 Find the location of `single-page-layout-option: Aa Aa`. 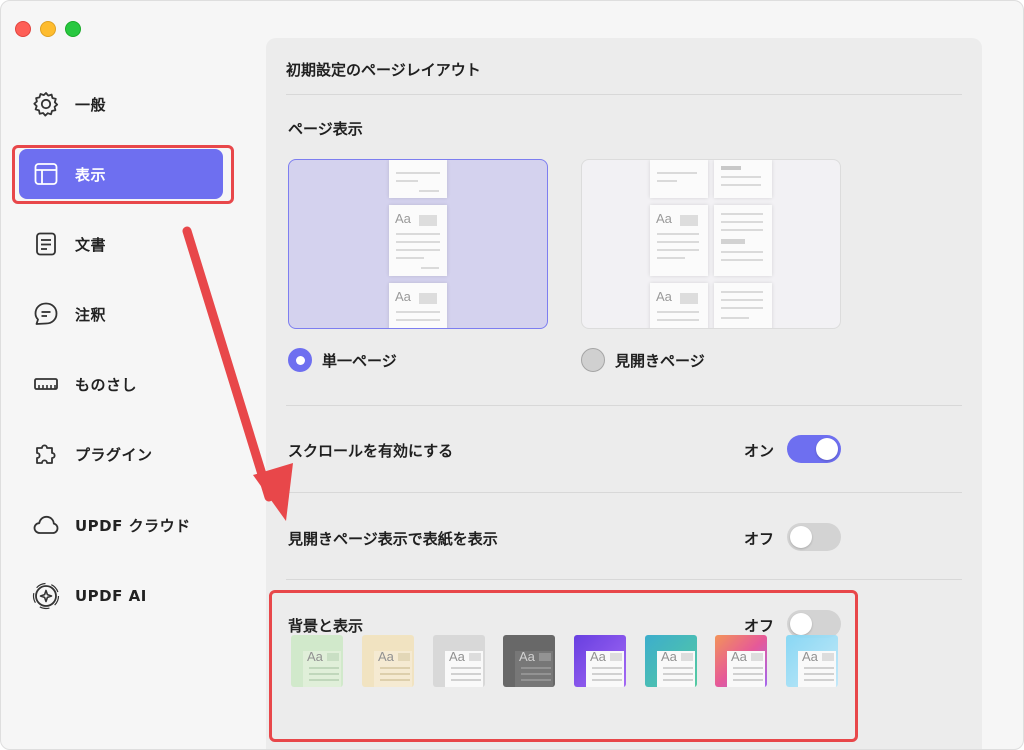

single-page-layout-option: Aa Aa is located at coordinates (418, 244).